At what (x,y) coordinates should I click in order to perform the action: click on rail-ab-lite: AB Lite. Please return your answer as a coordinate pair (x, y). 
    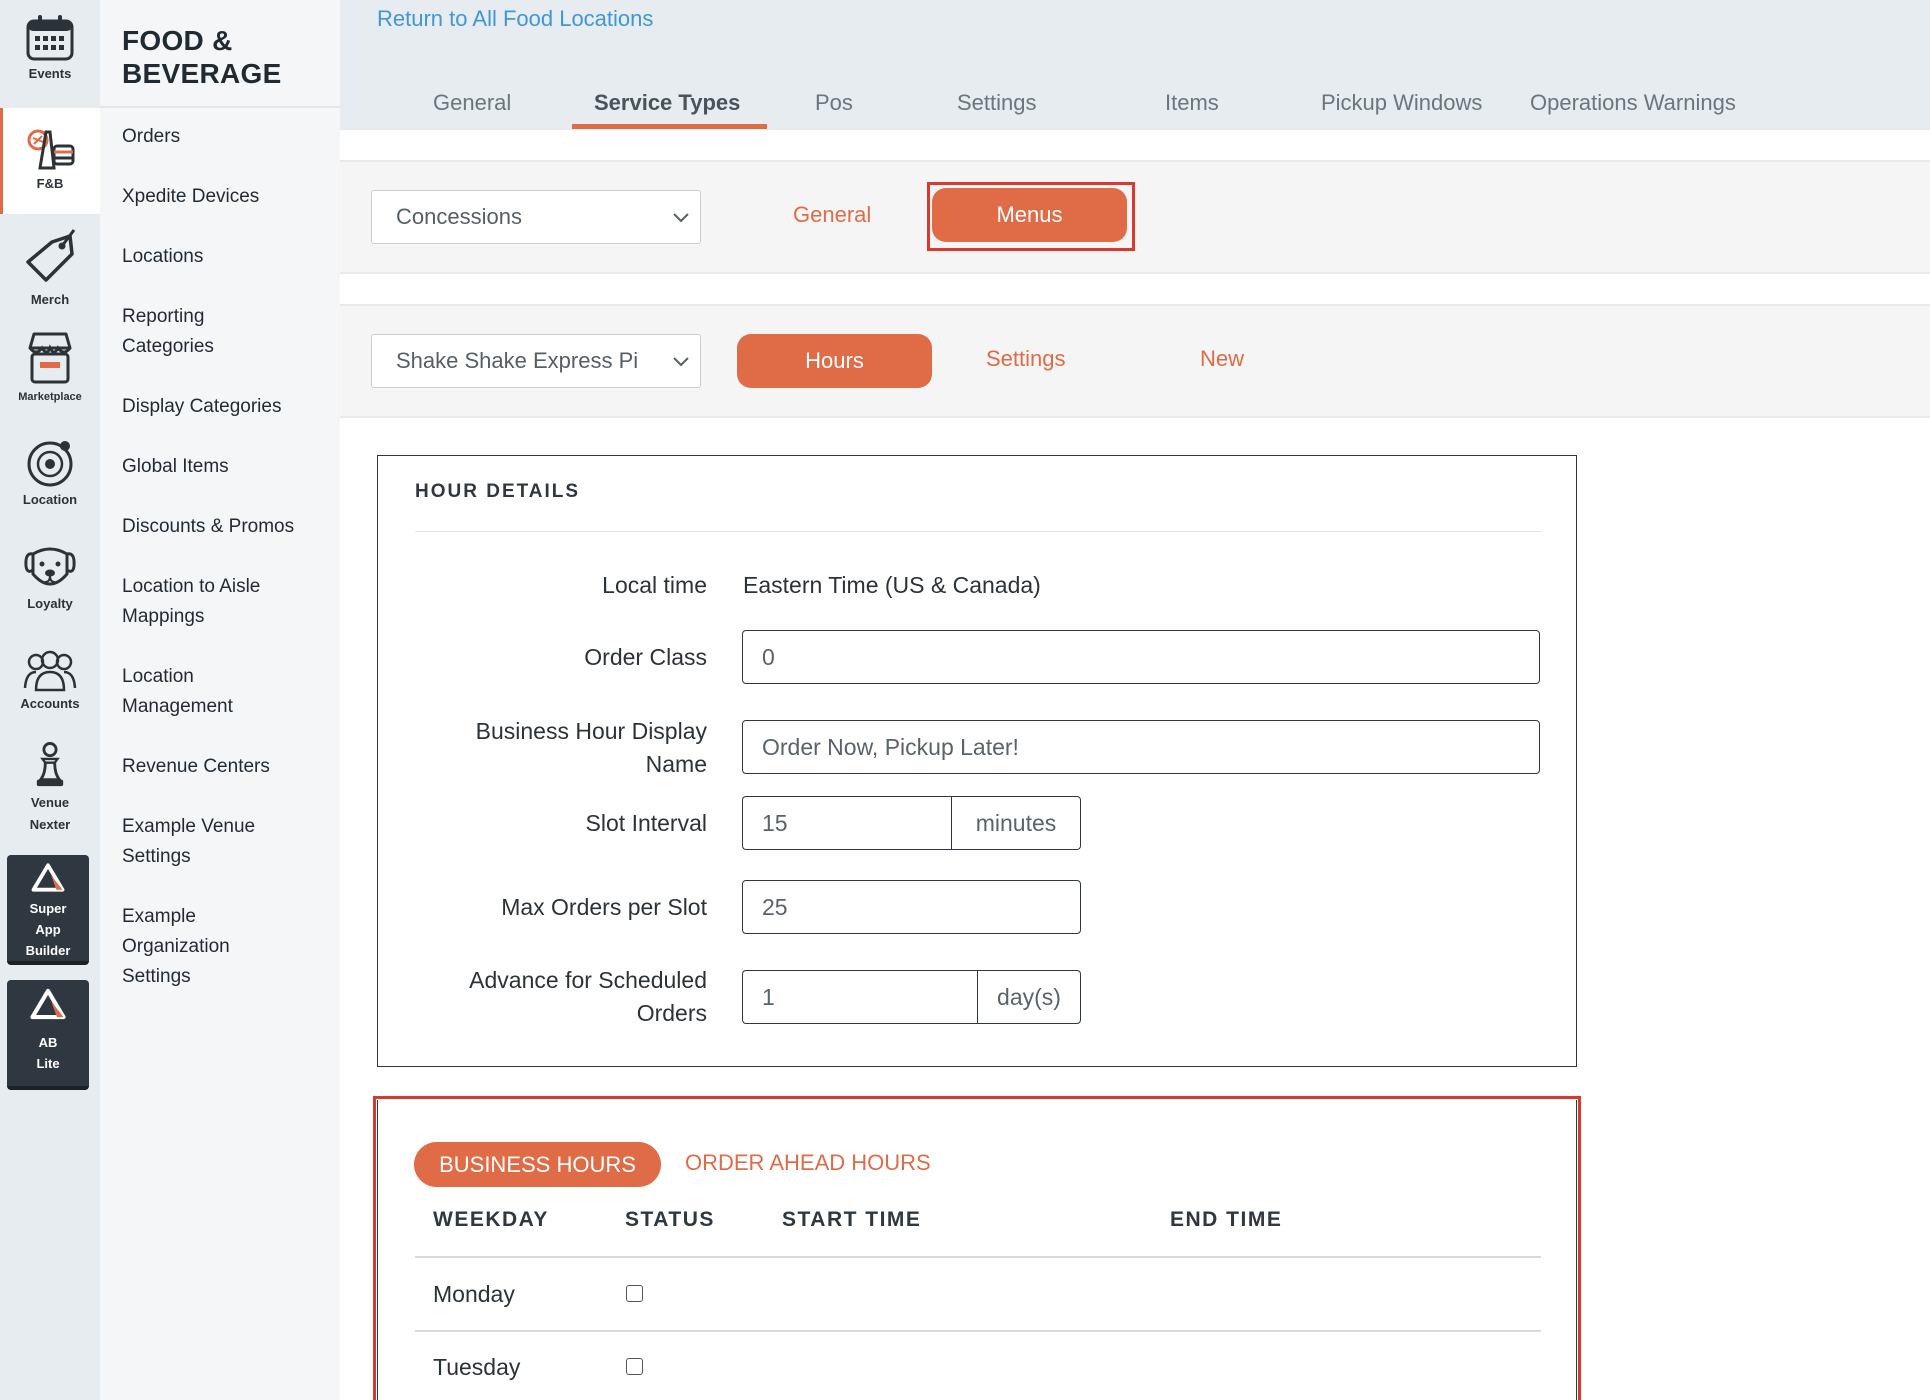
    Looking at the image, I should click on (48, 1035).